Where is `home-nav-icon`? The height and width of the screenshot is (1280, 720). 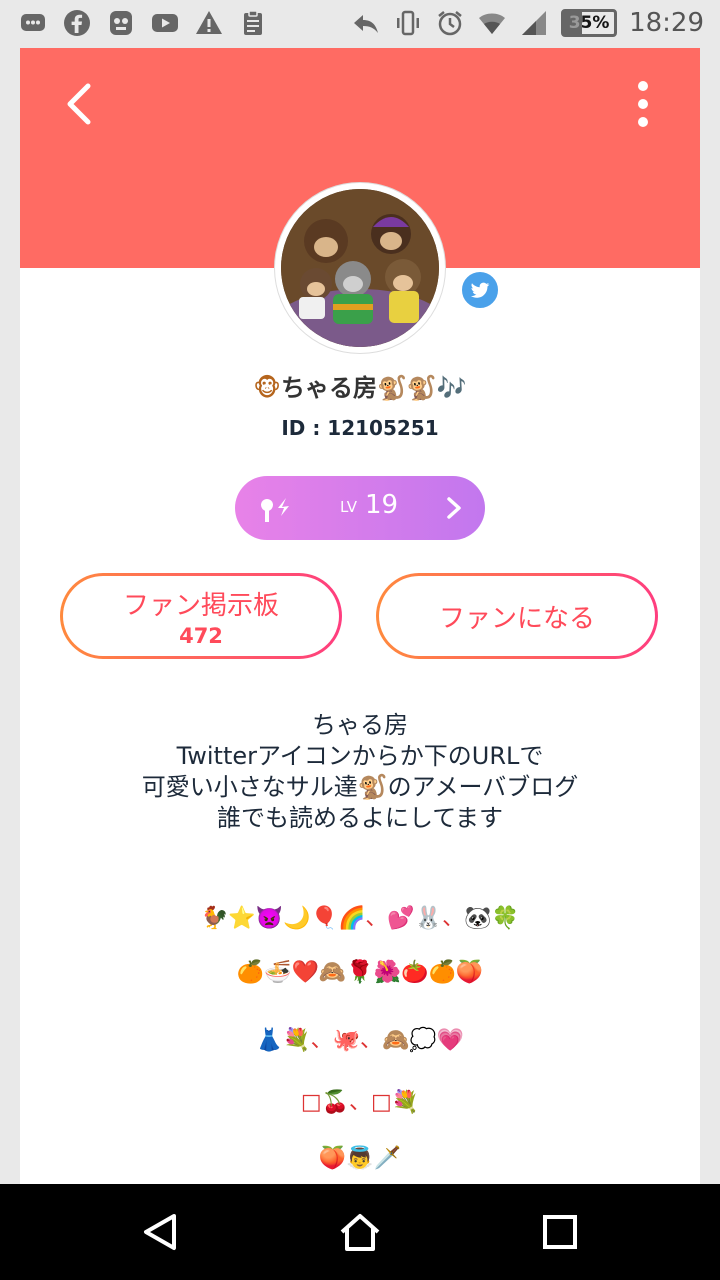 home-nav-icon is located at coordinates (360, 1232).